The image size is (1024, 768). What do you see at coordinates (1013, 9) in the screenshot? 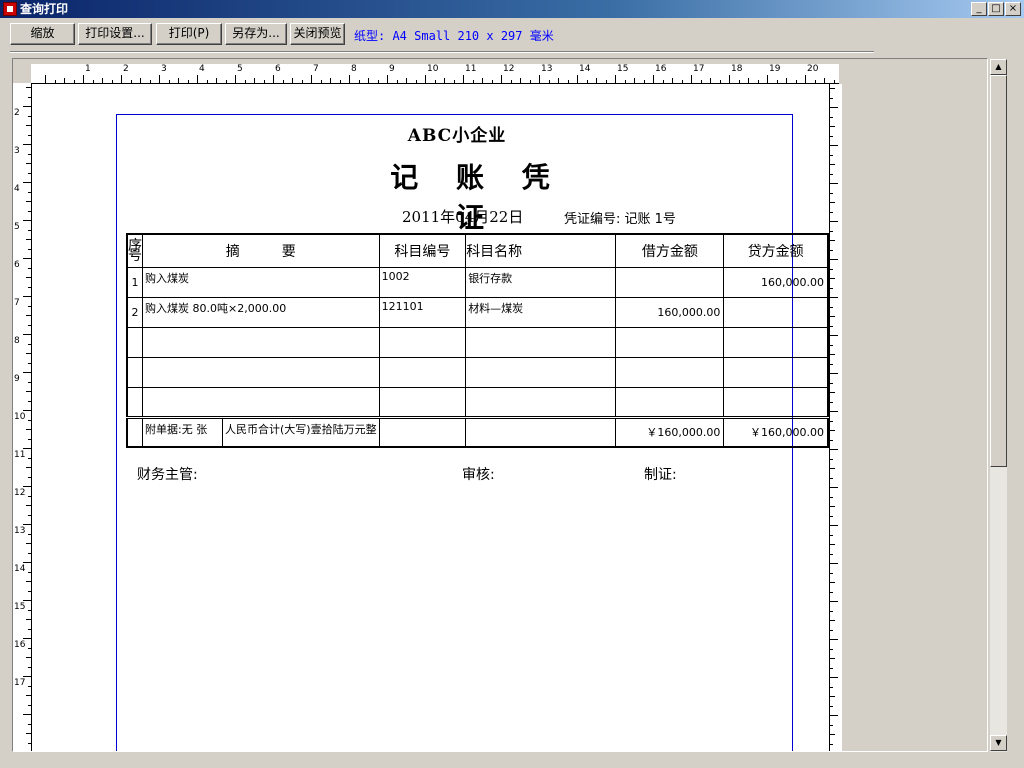
I see `close-button: ×` at bounding box center [1013, 9].